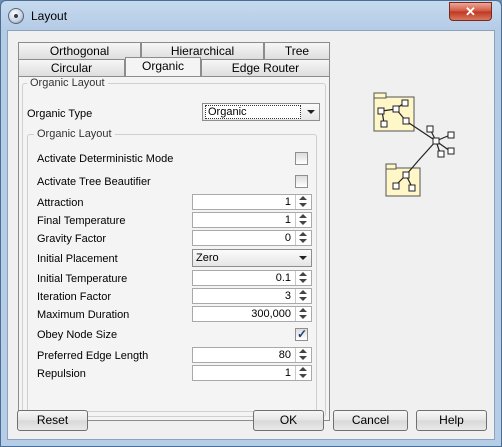 Image resolution: width=502 pixels, height=447 pixels. I want to click on attraction-label: Attraction, so click(60, 203).